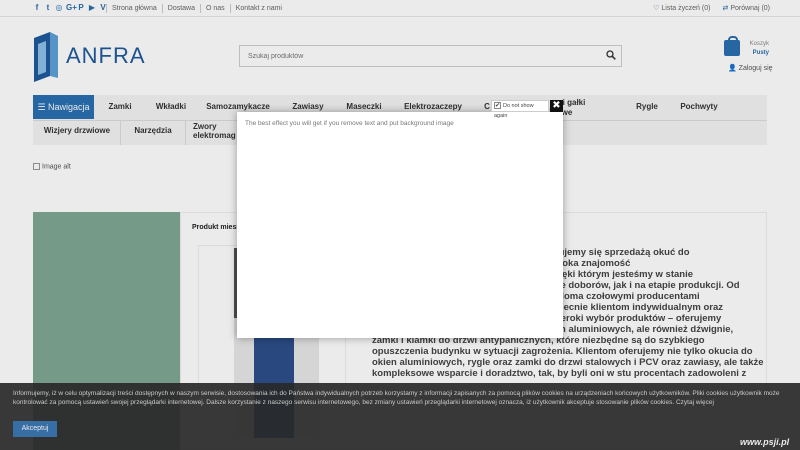 This screenshot has width=800, height=450. Describe the element at coordinates (520, 109) in the screenshot. I see `dont-show-again-toggle: ✔ Do not show again` at that location.